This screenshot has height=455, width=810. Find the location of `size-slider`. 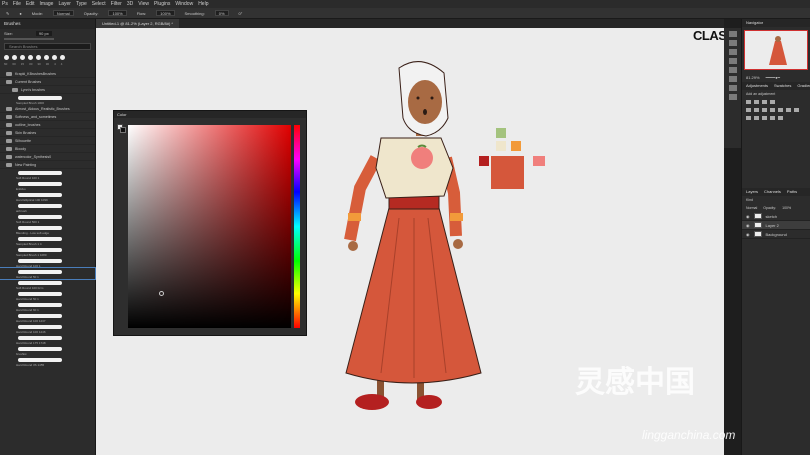

size-slider is located at coordinates (29, 39).